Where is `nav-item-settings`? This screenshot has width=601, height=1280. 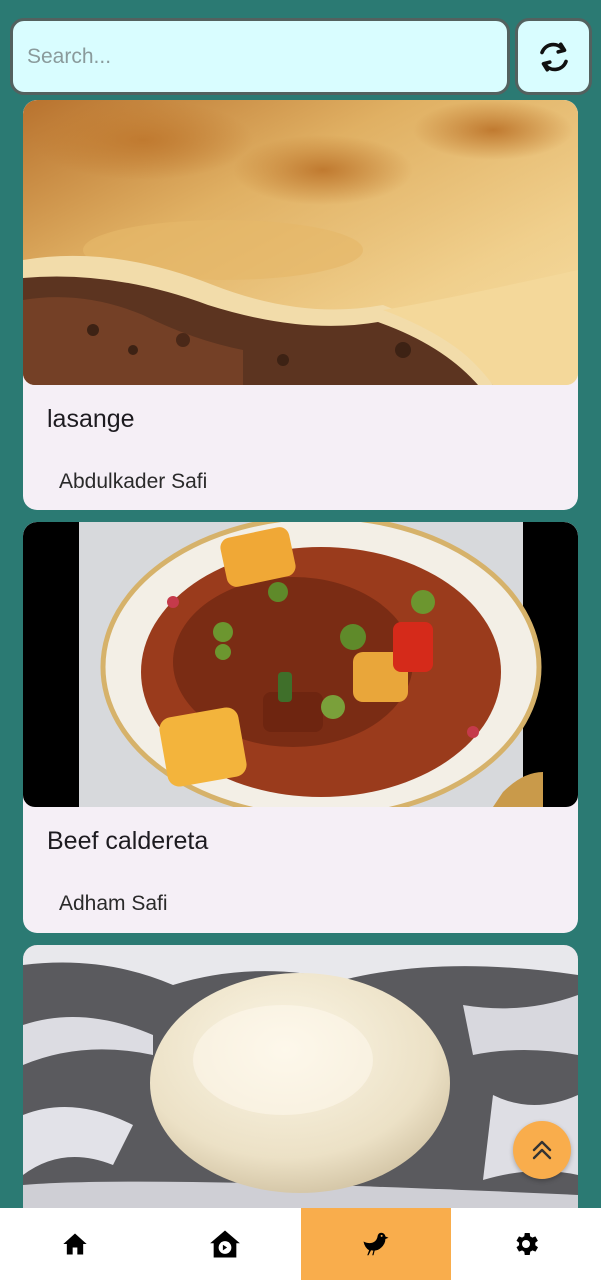 nav-item-settings is located at coordinates (526, 1244).